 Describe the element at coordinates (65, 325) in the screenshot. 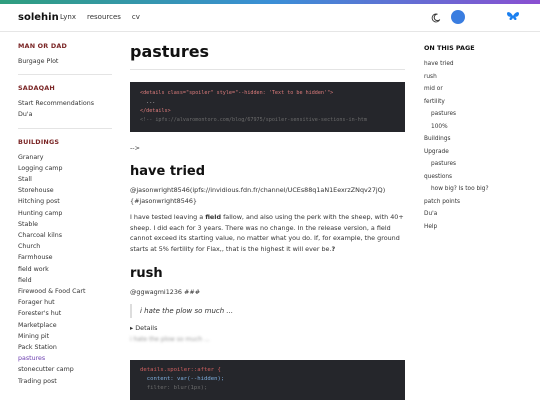

I see `sidebar-item: Marketplace` at that location.